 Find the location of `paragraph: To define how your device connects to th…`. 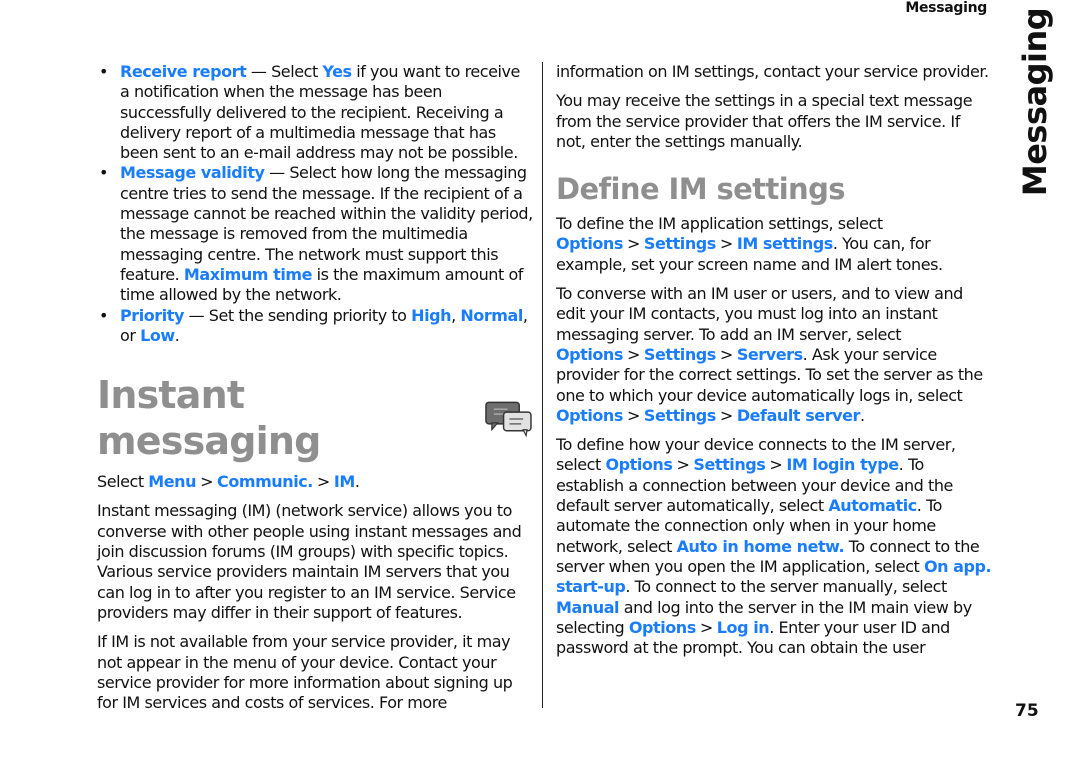

paragraph: To define how your device connects to th… is located at coordinates (774, 546).